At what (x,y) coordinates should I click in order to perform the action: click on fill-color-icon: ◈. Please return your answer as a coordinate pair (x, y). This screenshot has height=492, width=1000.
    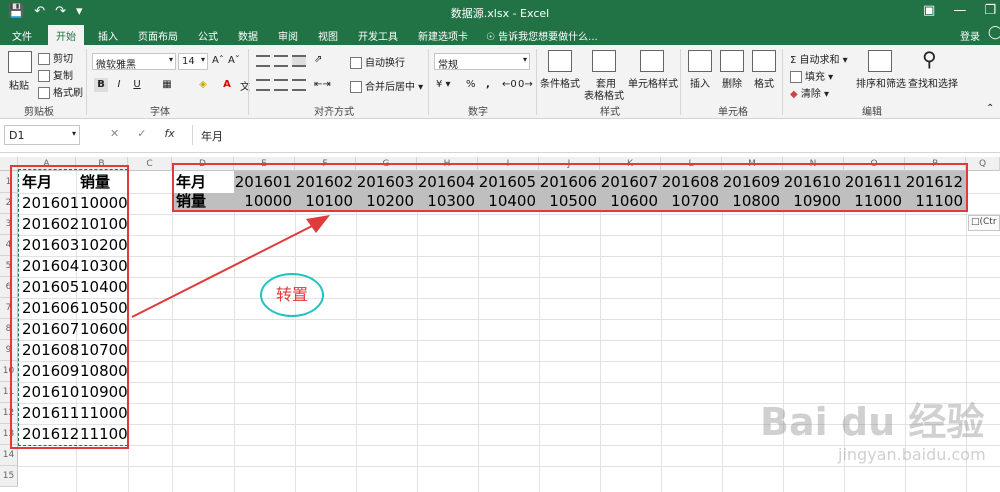
    Looking at the image, I should click on (203, 85).